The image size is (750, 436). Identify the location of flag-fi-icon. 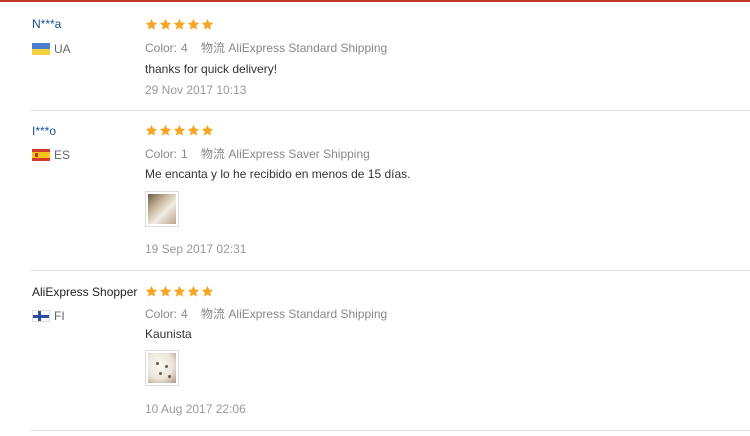
(41, 316).